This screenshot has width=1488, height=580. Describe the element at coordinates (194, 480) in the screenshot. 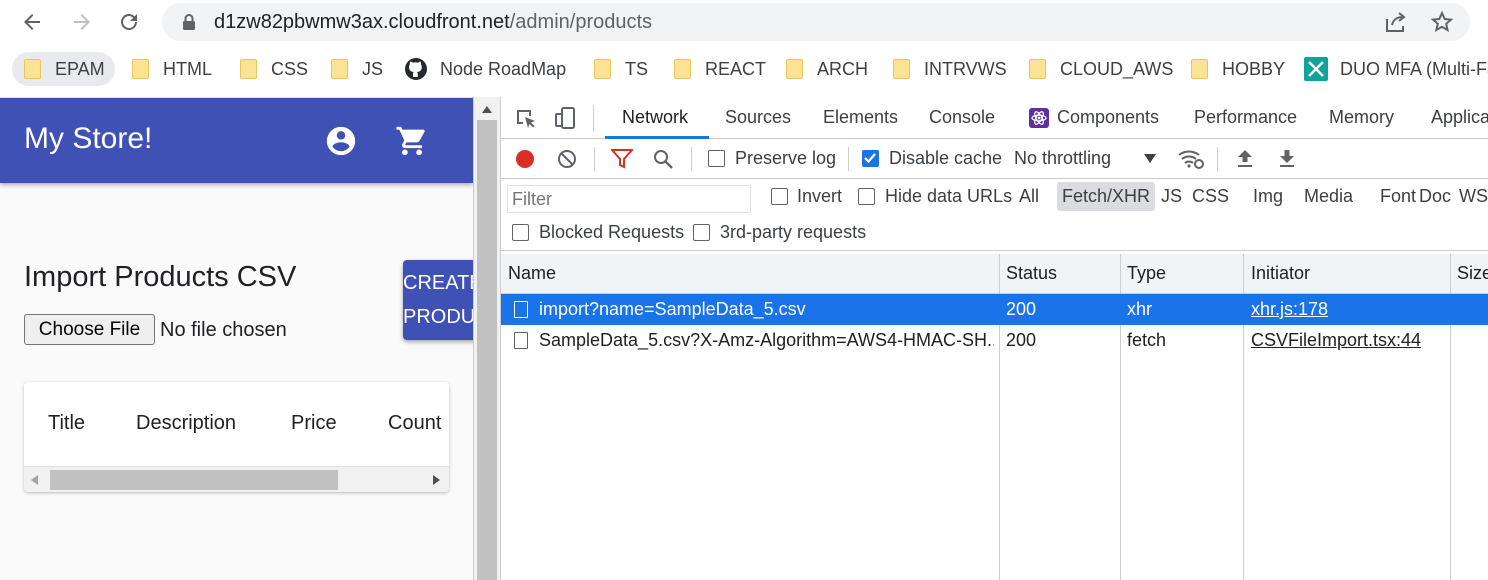

I see `scrollbar-thumb` at that location.